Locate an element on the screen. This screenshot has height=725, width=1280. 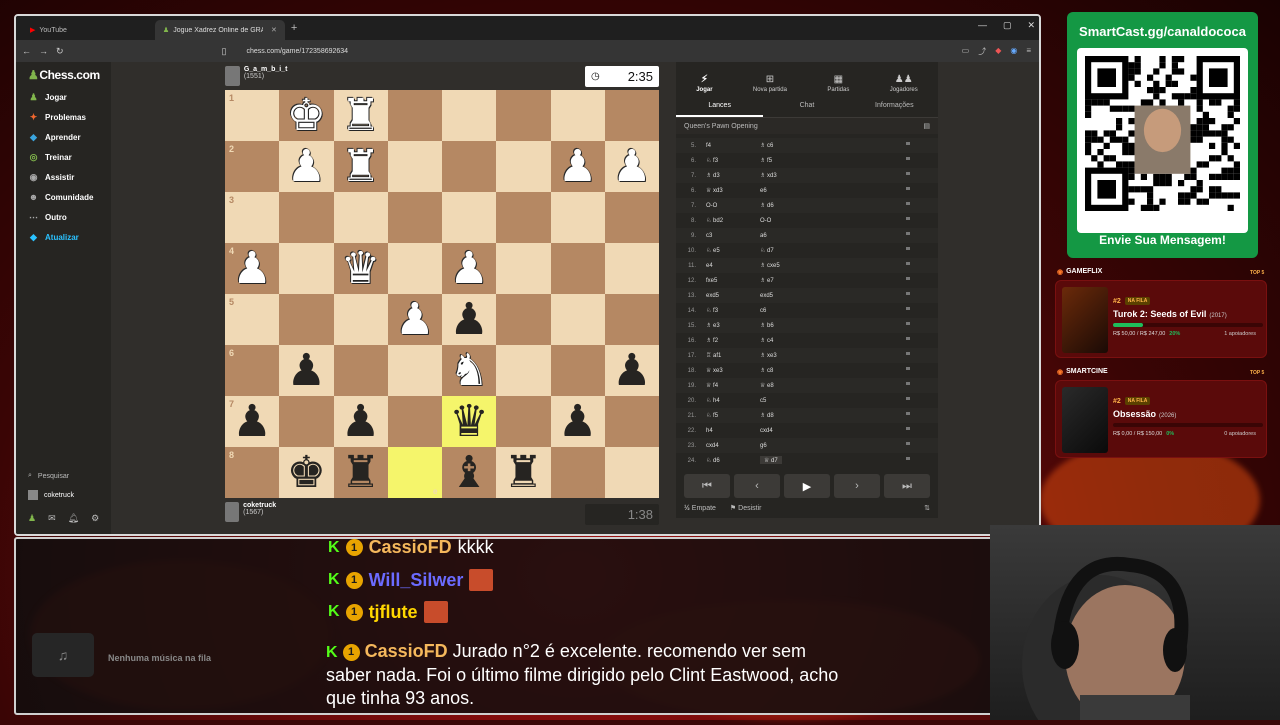
friends-icon: ♟ is located at coordinates (32, 518).